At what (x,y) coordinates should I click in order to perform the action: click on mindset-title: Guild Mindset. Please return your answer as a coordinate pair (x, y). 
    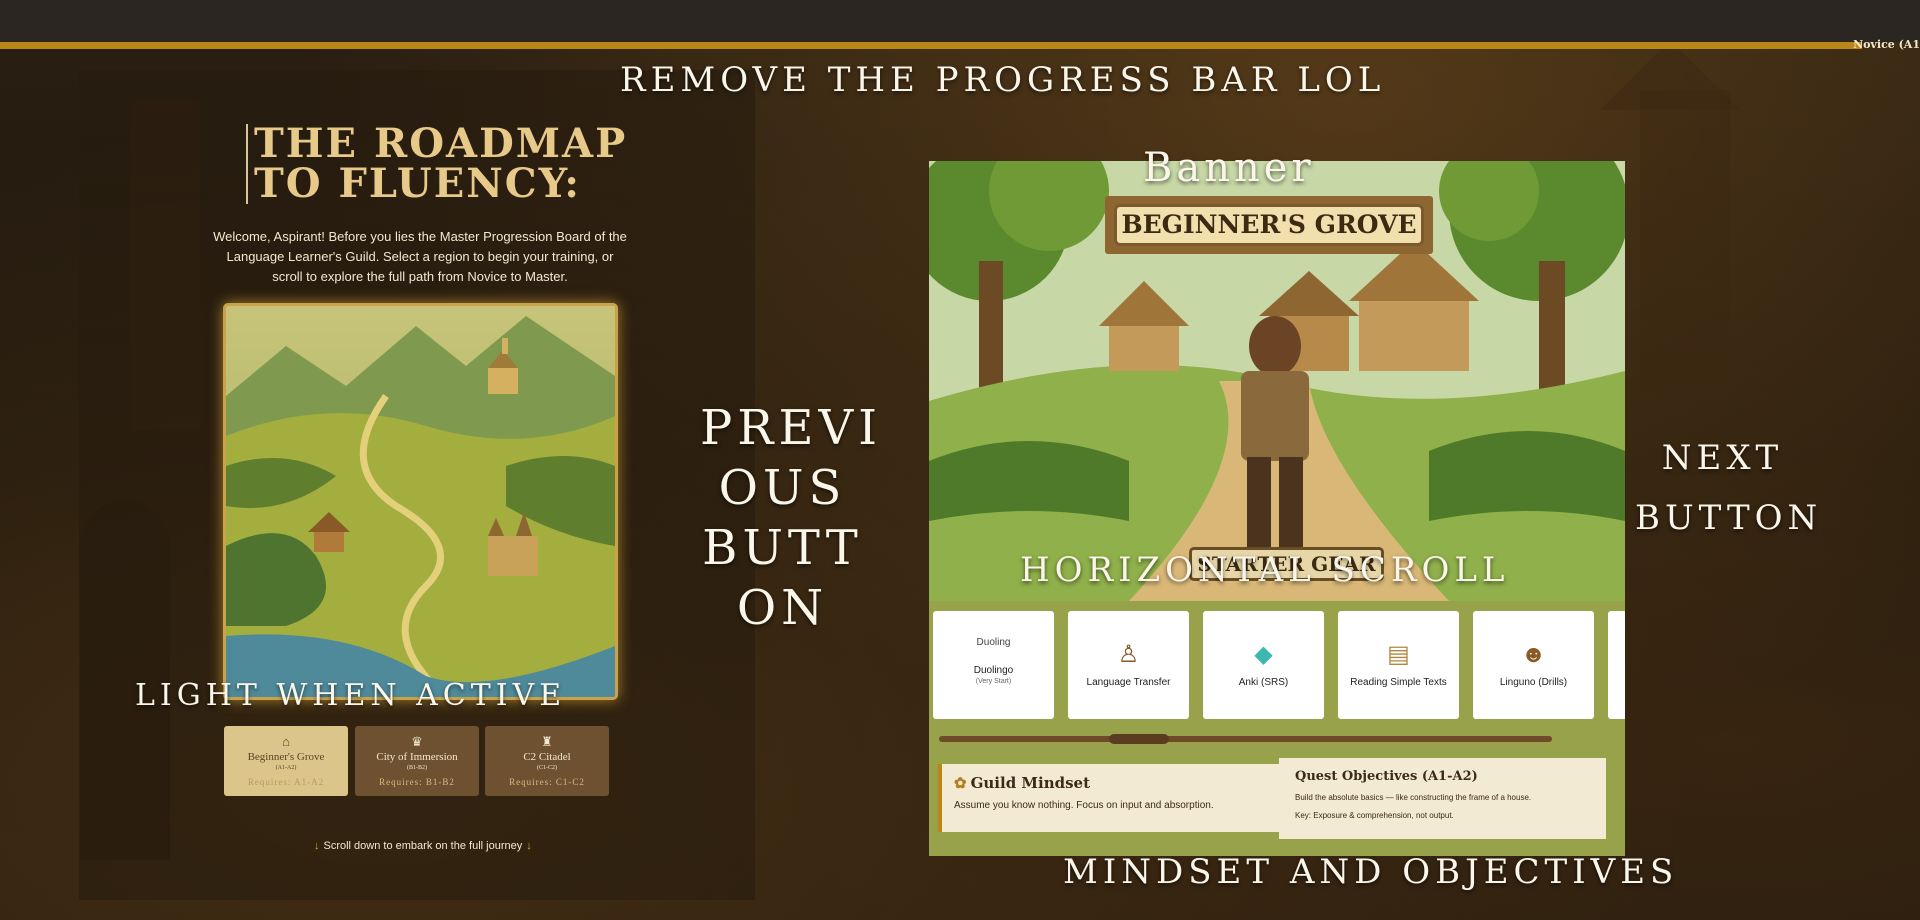
    Looking at the image, I should click on (1030, 783).